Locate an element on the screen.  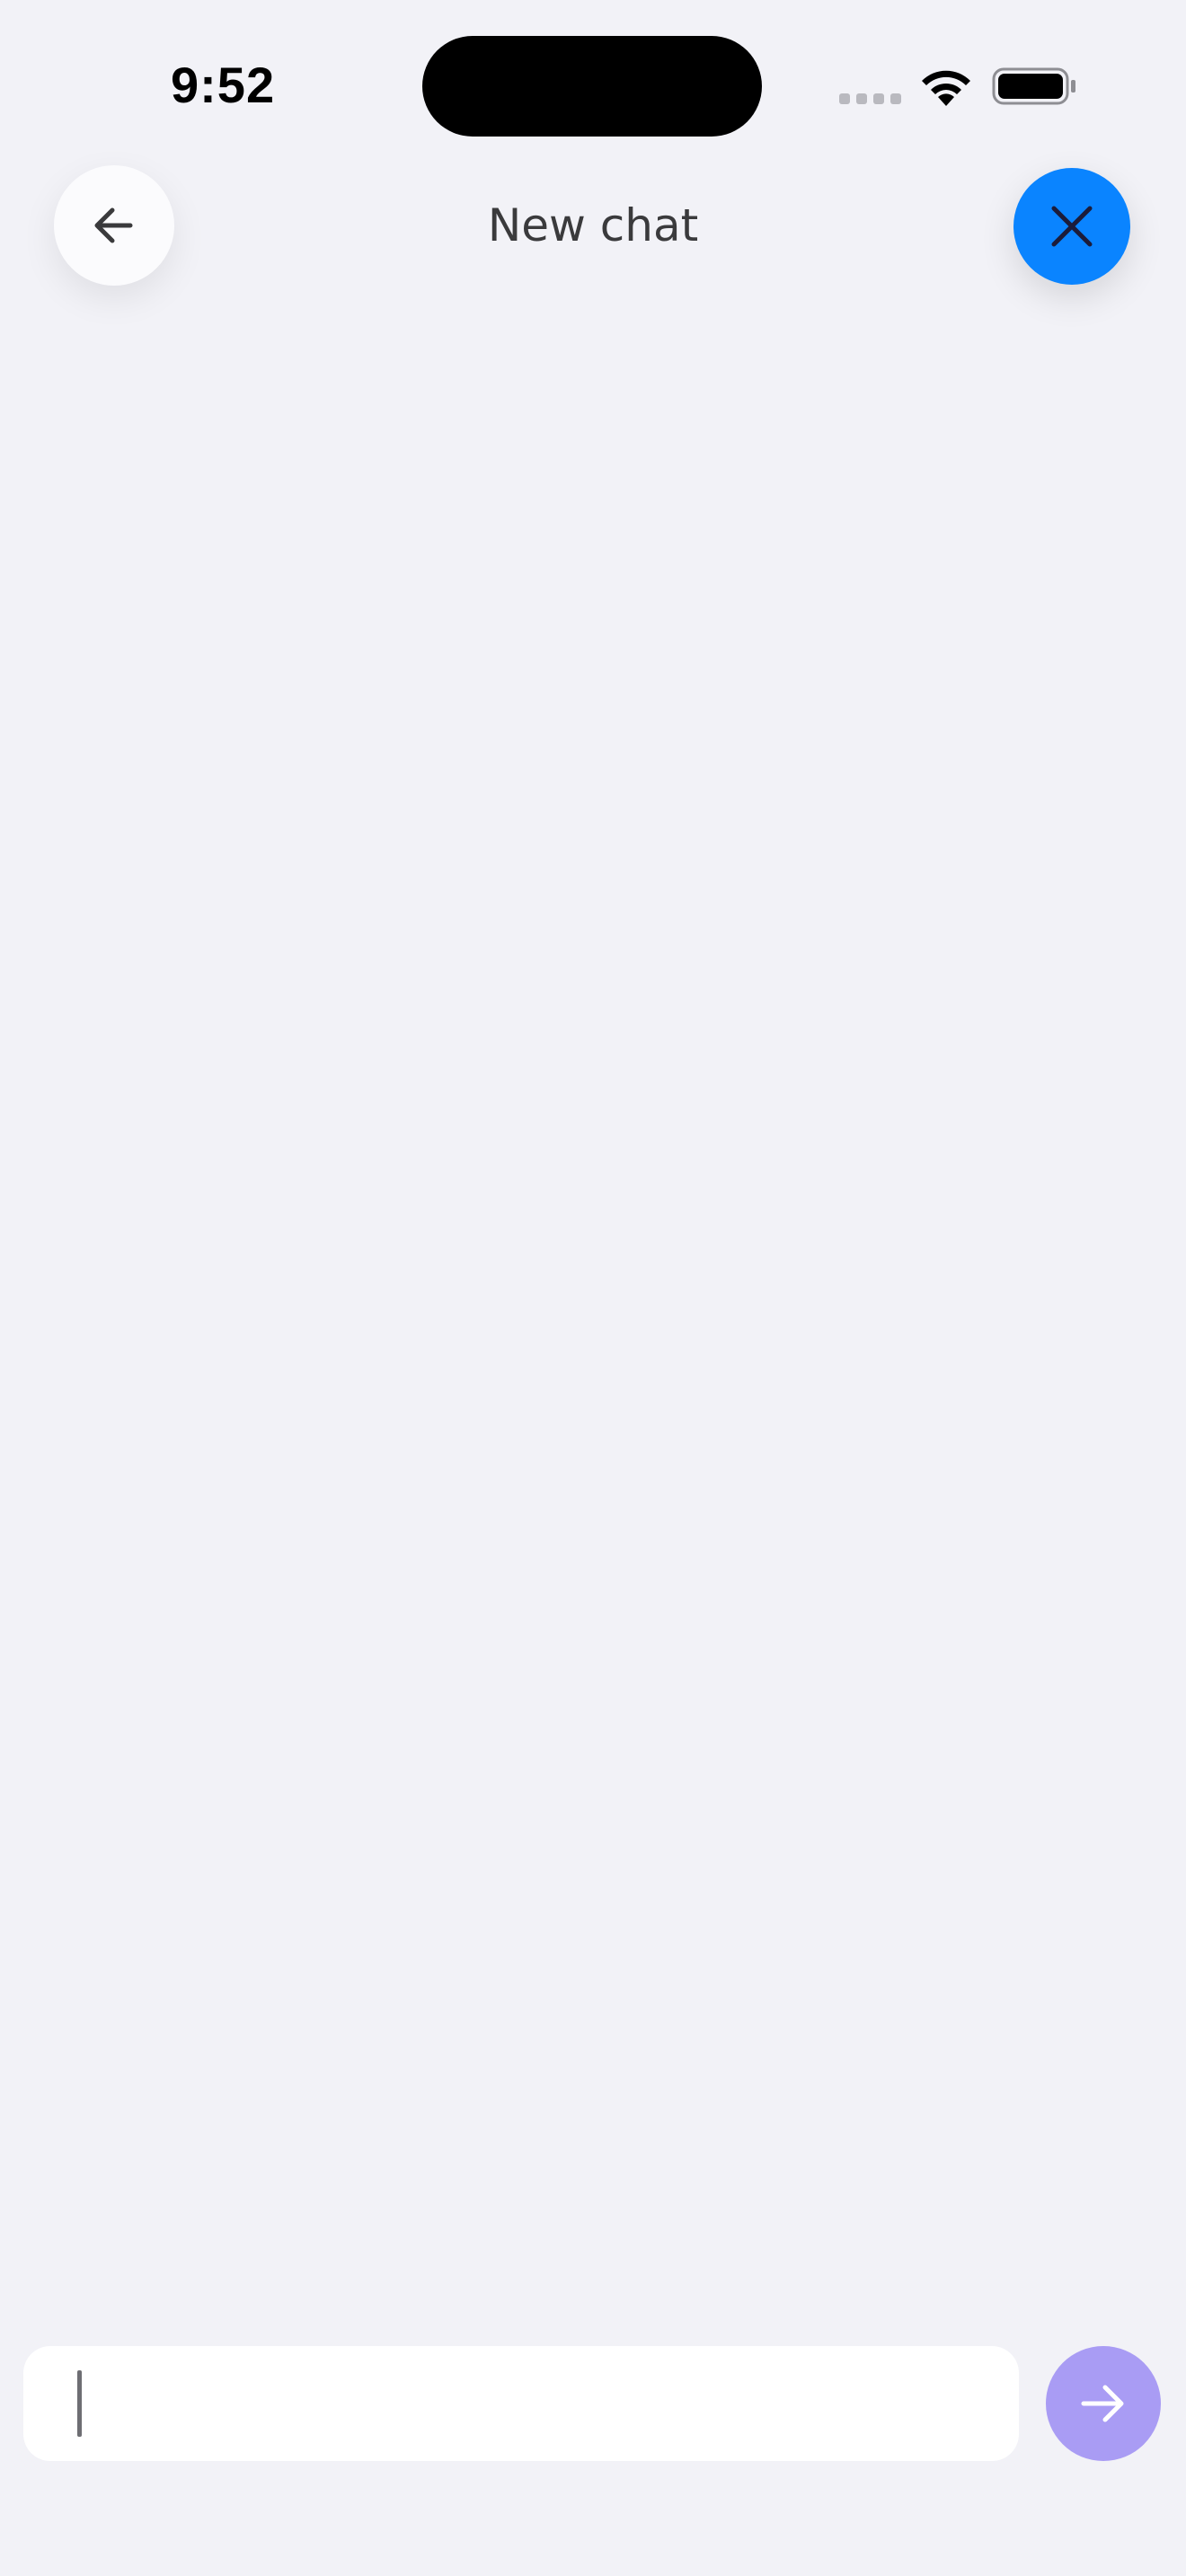
text-cursor is located at coordinates (79, 2403).